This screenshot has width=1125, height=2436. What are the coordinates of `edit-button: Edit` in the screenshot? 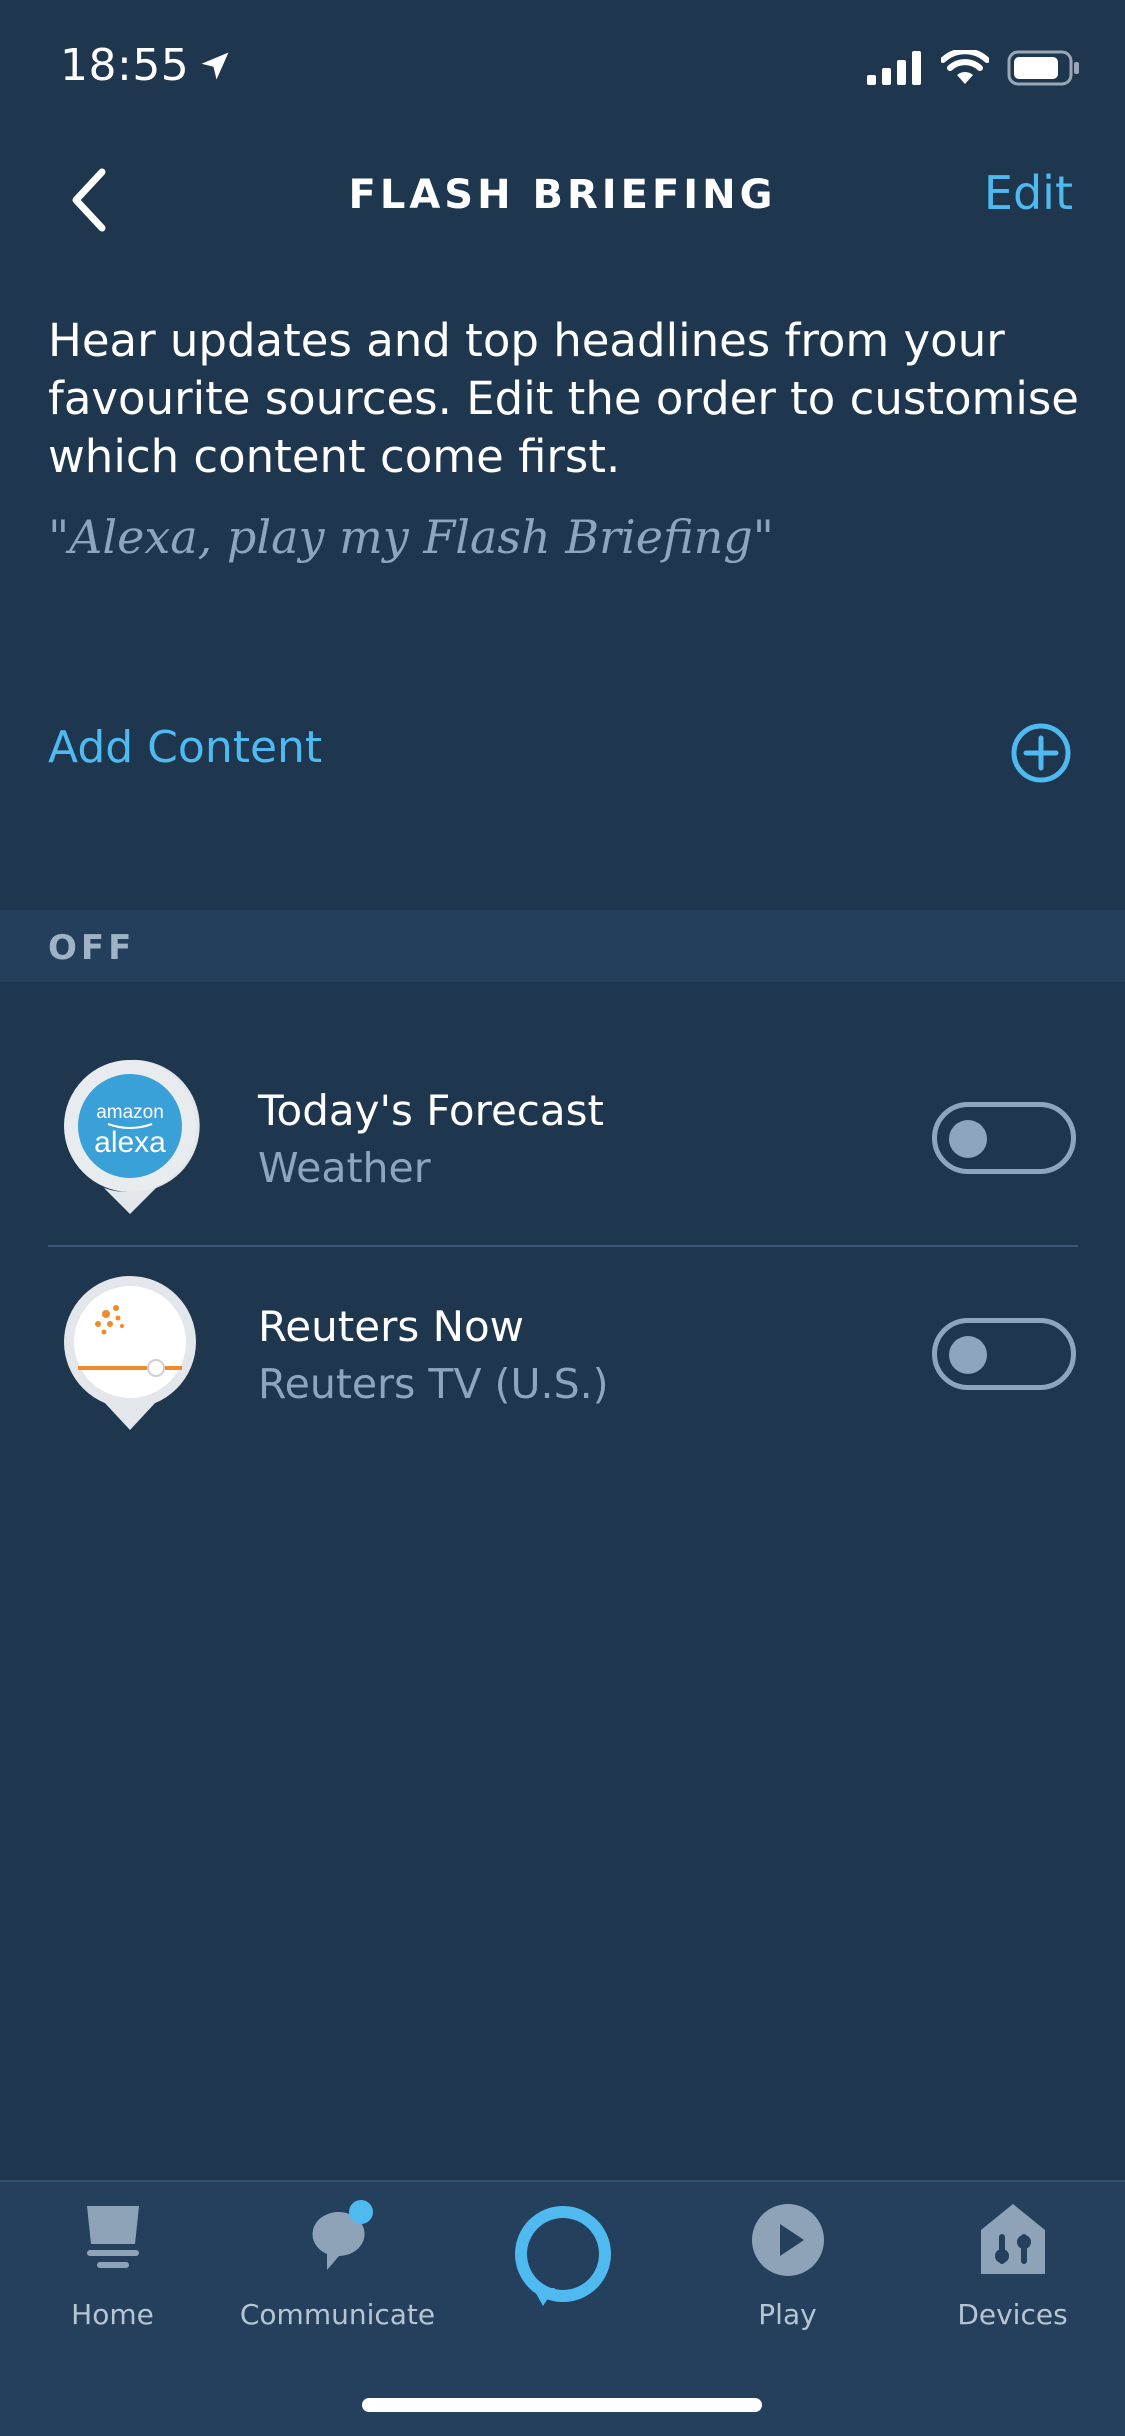 It's located at (1028, 193).